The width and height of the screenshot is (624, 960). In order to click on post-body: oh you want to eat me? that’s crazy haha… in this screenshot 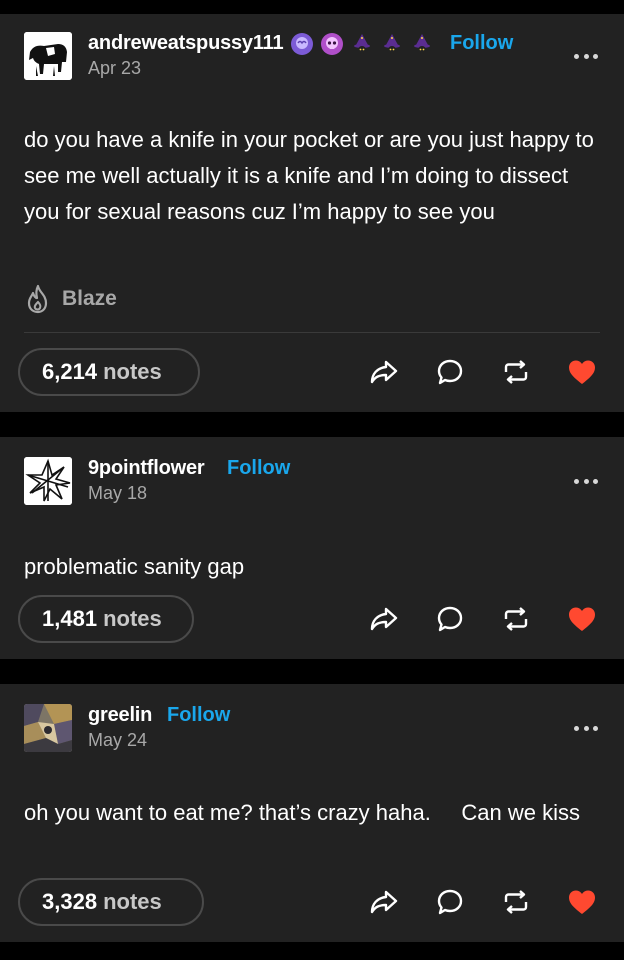, I will do `click(302, 812)`.